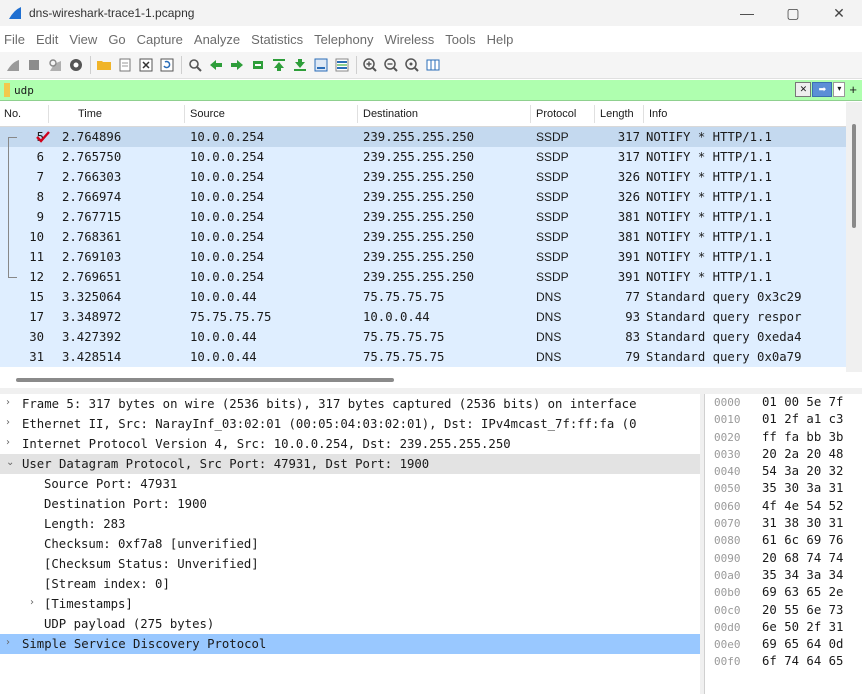  I want to click on zoom-out-icon, so click(391, 65).